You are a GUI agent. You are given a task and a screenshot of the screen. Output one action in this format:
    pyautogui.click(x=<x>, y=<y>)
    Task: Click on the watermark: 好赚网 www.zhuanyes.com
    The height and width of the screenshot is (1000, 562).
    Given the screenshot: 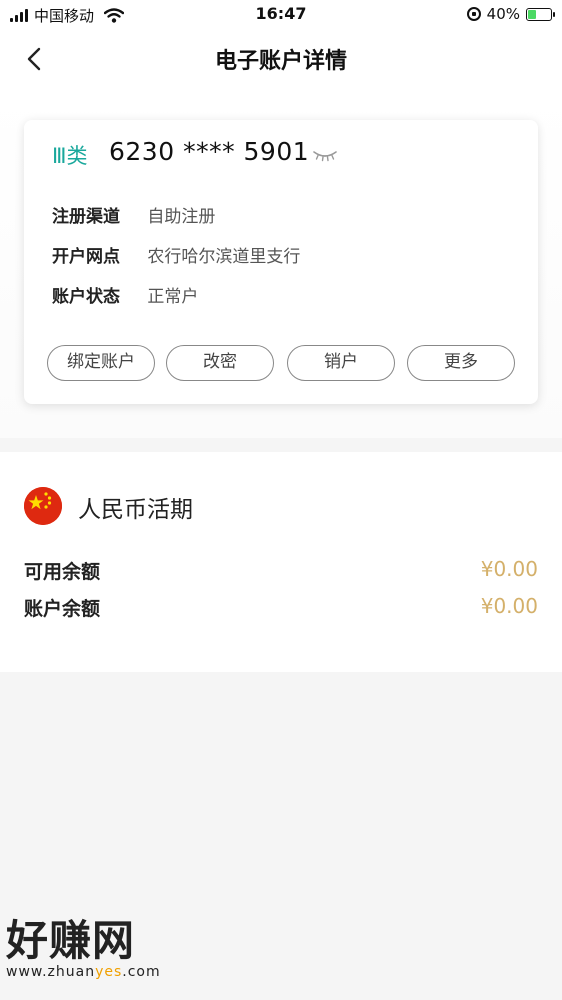 What is the action you would take?
    pyautogui.click(x=83, y=948)
    